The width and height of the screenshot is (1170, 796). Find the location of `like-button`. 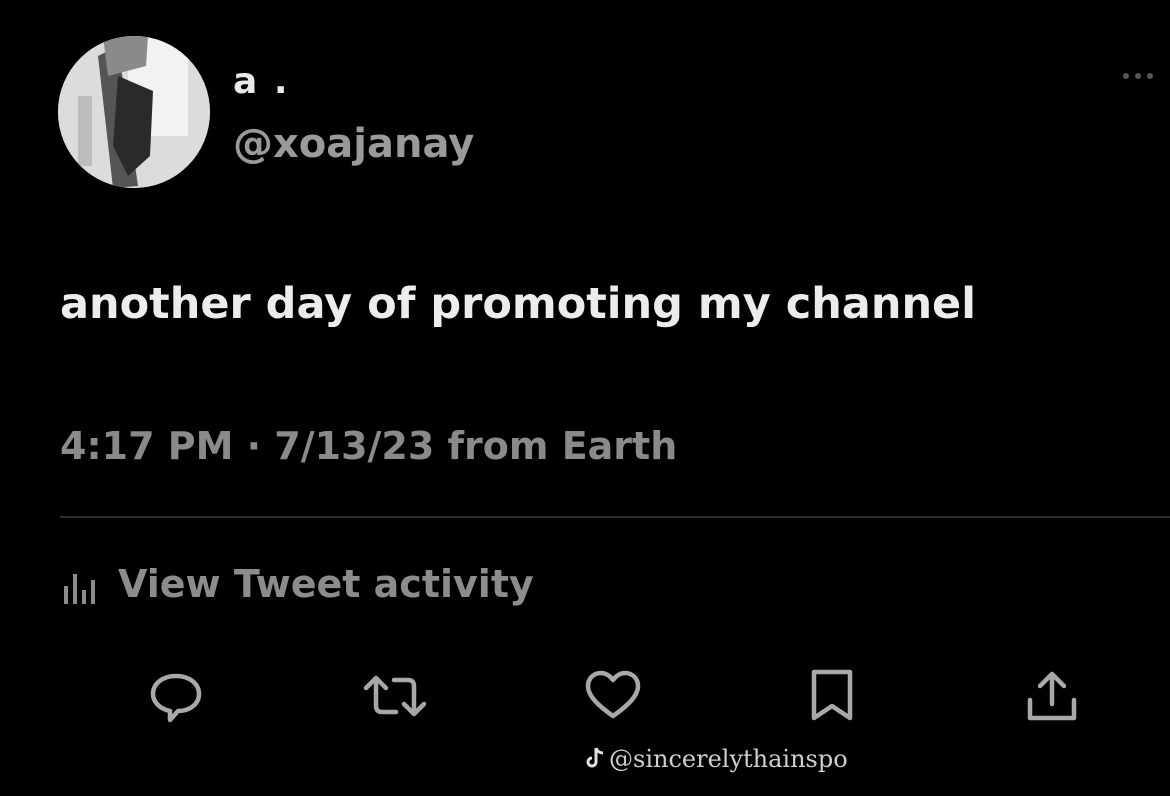

like-button is located at coordinates (612, 696).